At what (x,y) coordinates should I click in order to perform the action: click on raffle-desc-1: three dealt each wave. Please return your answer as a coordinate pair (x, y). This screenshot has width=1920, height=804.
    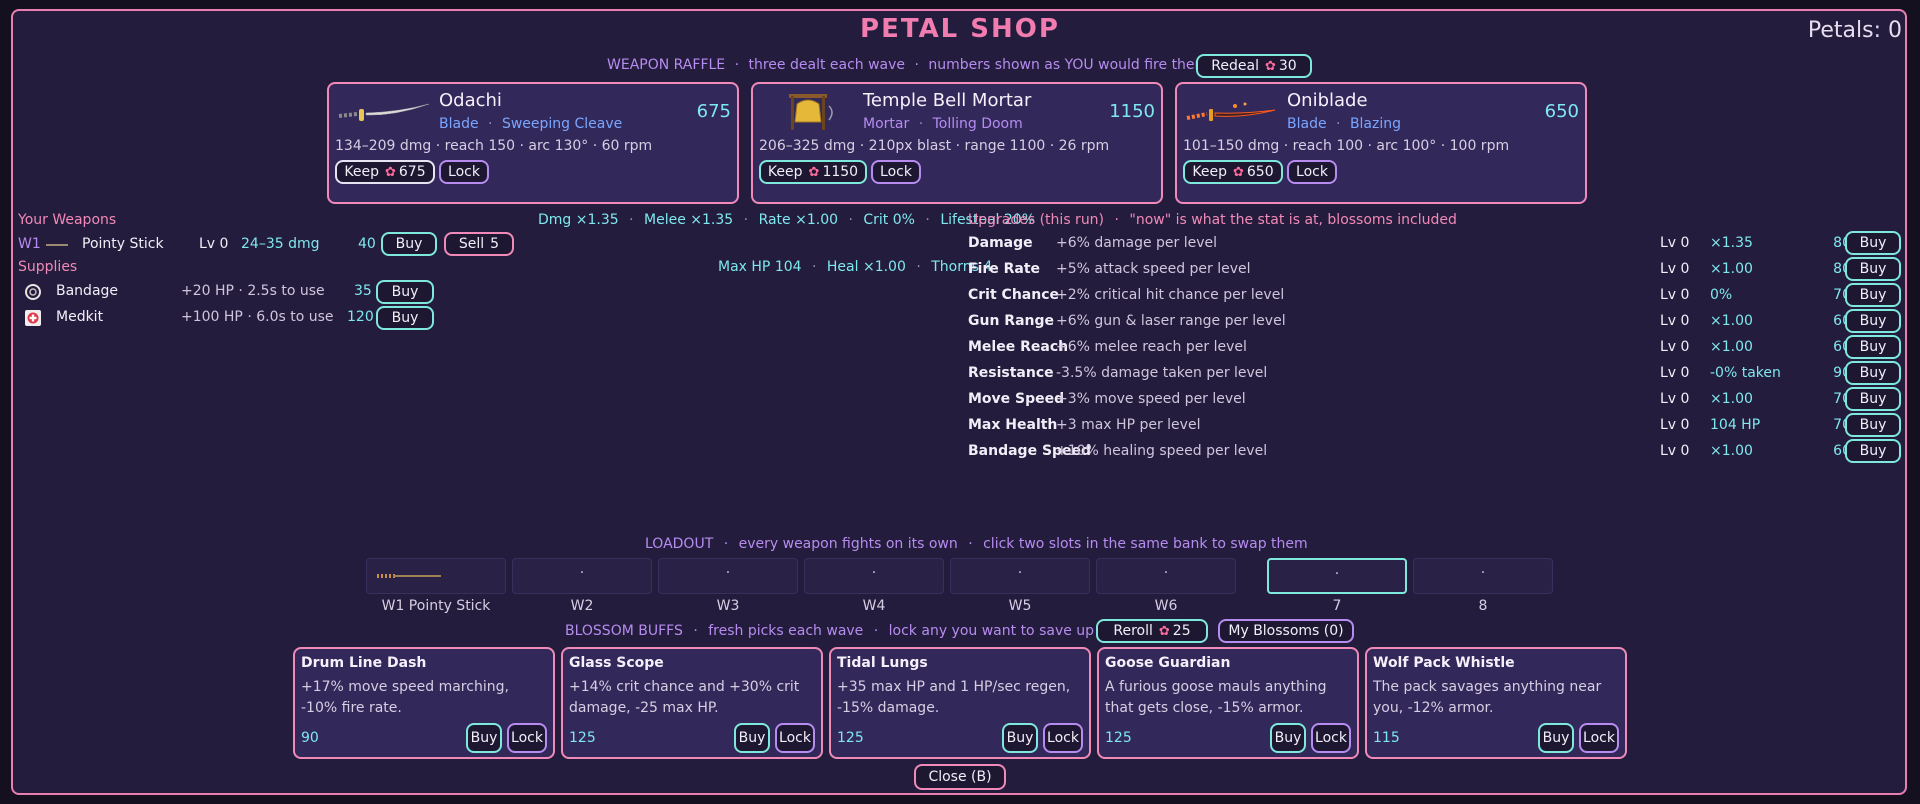
    Looking at the image, I should click on (827, 65).